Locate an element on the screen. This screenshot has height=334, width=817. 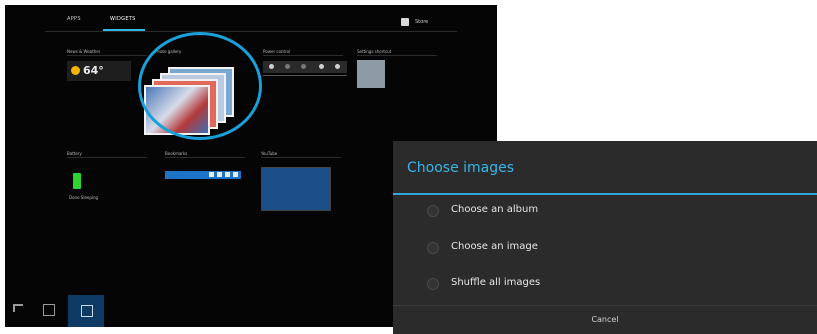
recent-apps-button is located at coordinates (86, 311).